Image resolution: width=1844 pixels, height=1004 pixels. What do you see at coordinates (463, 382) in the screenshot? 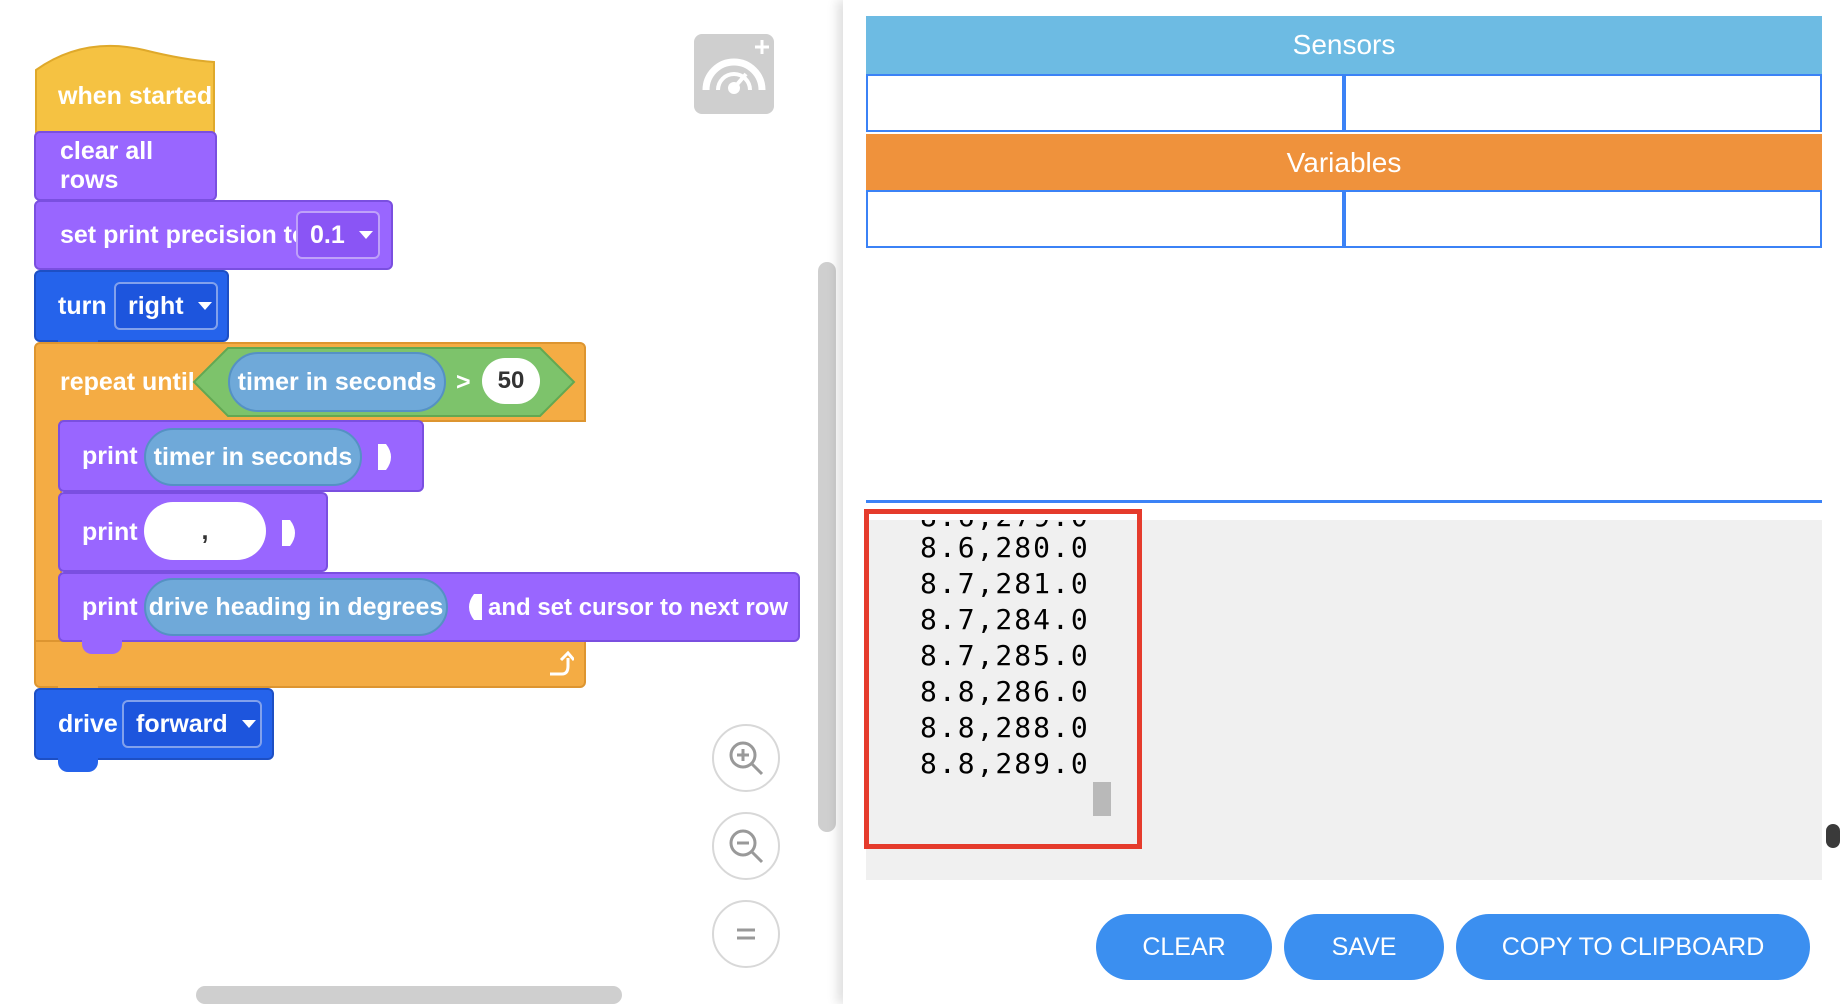
I see `greater-than-symbol: >` at bounding box center [463, 382].